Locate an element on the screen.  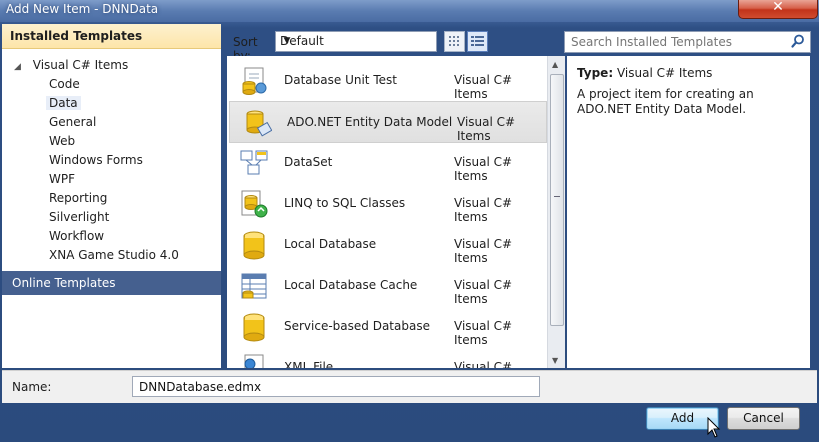
template-row: Database Unit Test Visual C# Items is located at coordinates (387, 80).